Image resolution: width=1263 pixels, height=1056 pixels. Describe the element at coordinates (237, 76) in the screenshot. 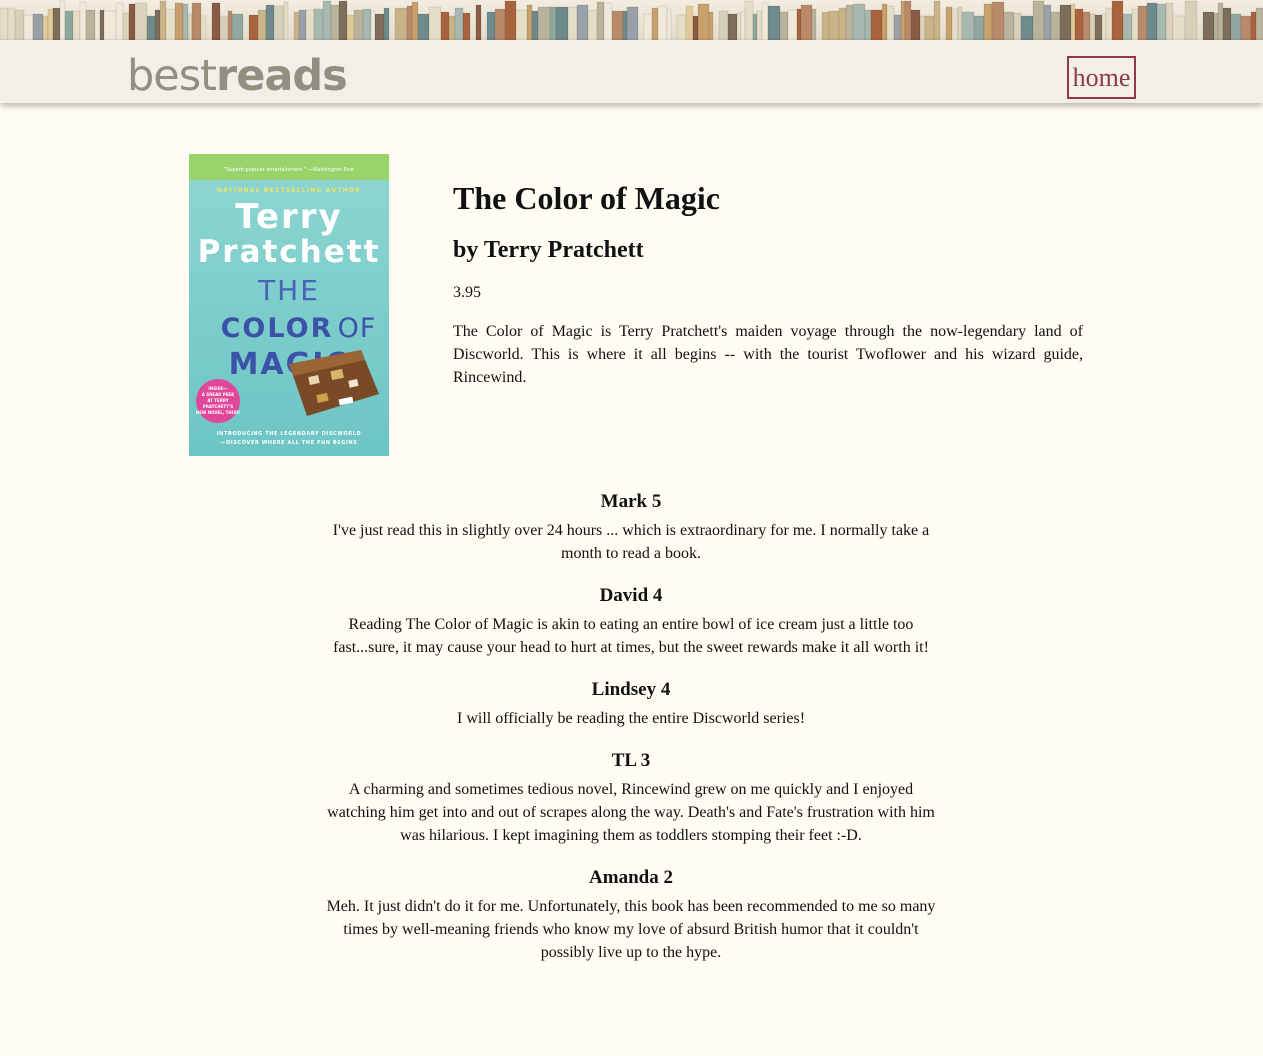

I see `site-logo: bestreads` at that location.